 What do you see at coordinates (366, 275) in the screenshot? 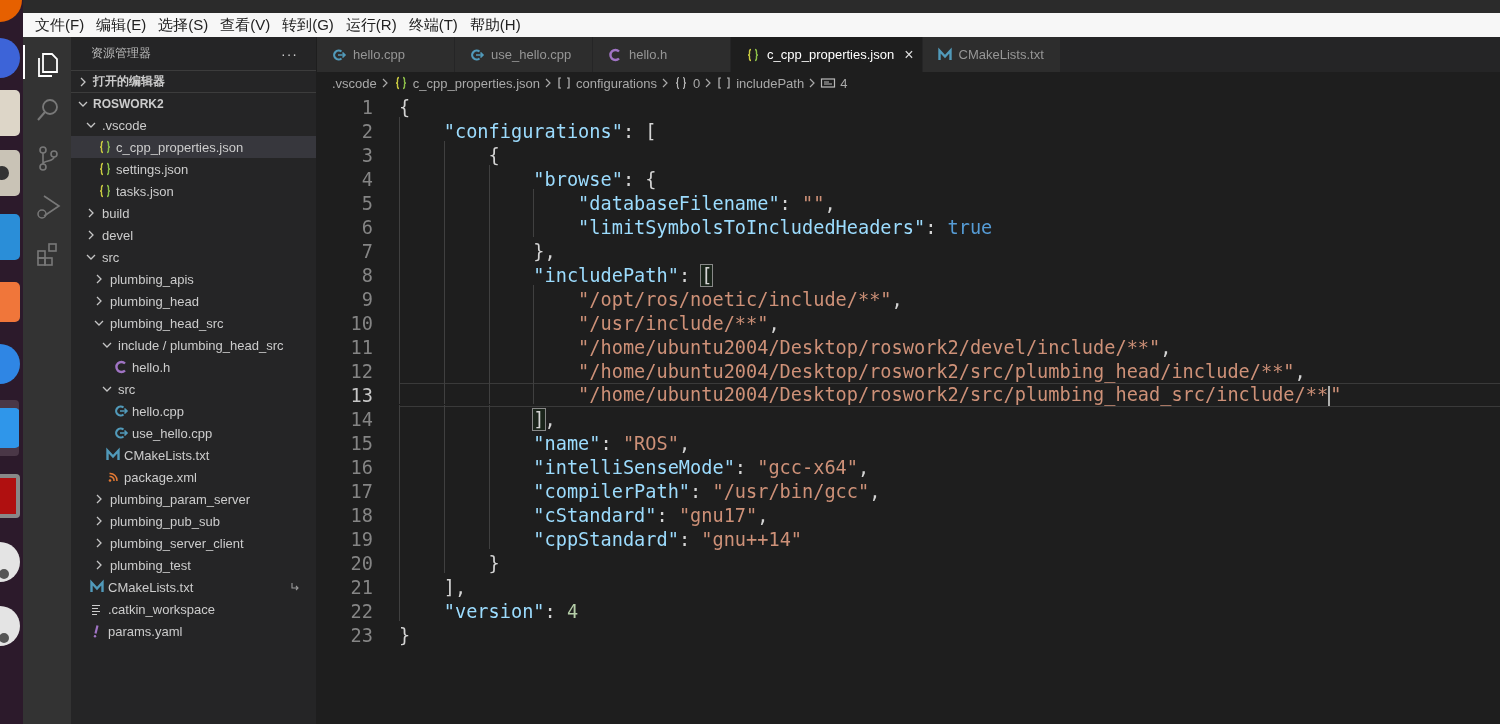
I see `line-number: 8` at bounding box center [366, 275].